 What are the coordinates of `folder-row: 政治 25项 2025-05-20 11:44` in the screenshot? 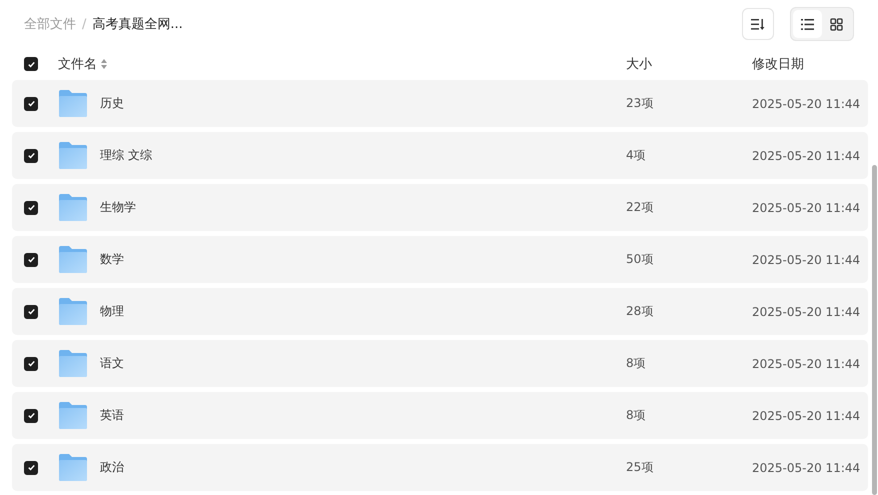 It's located at (440, 467).